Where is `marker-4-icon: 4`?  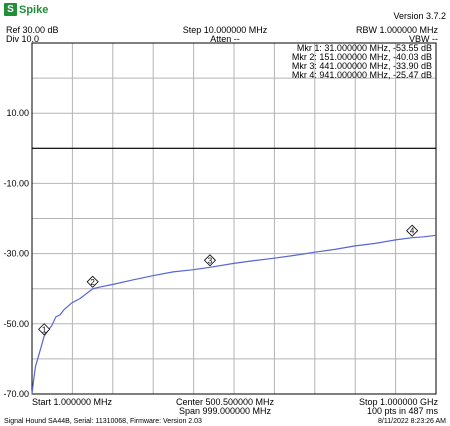
marker-4-icon: 4 is located at coordinates (412, 230).